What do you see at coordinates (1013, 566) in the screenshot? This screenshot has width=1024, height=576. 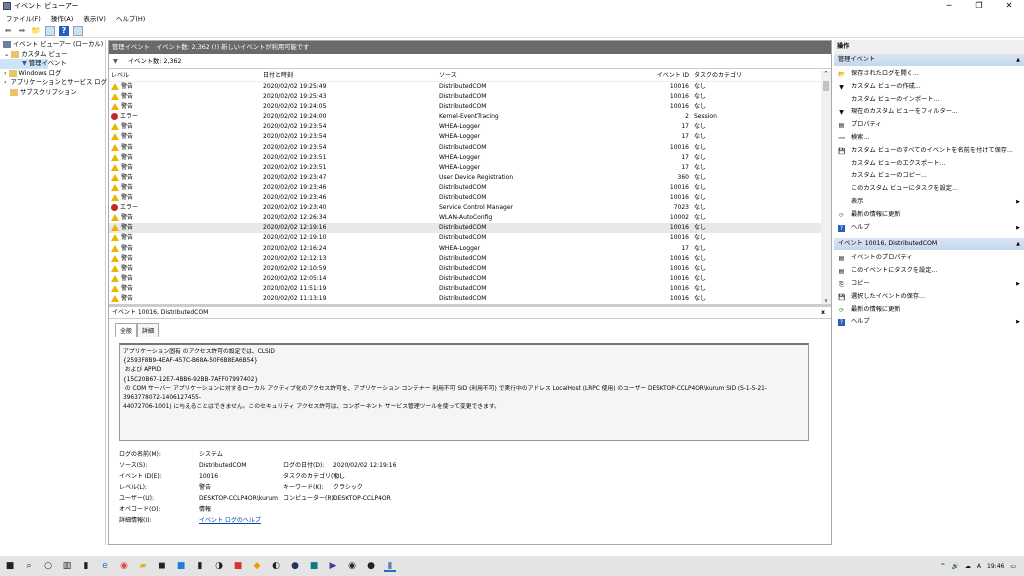 I see `notification-icon: ▭` at bounding box center [1013, 566].